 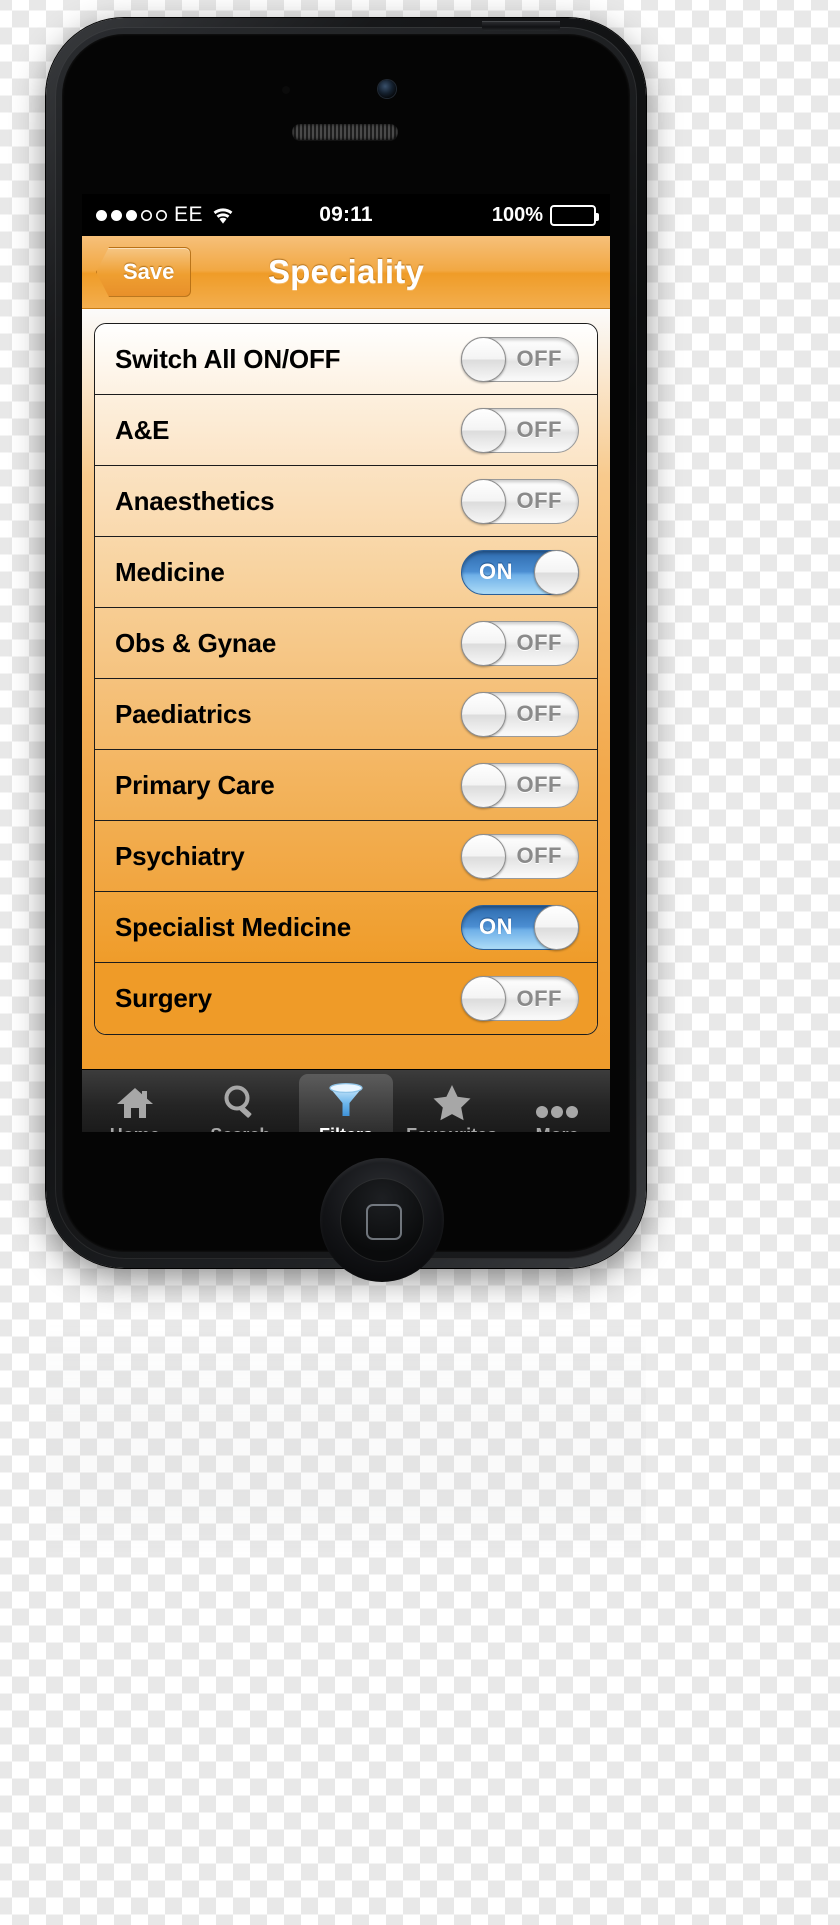 What do you see at coordinates (135, 1129) in the screenshot?
I see `tab-label: Home` at bounding box center [135, 1129].